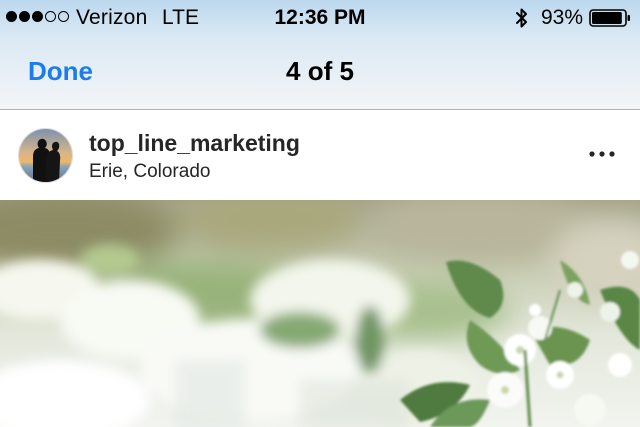 Image resolution: width=640 pixels, height=427 pixels. I want to click on post-location: Erie, Colorado, so click(149, 172).